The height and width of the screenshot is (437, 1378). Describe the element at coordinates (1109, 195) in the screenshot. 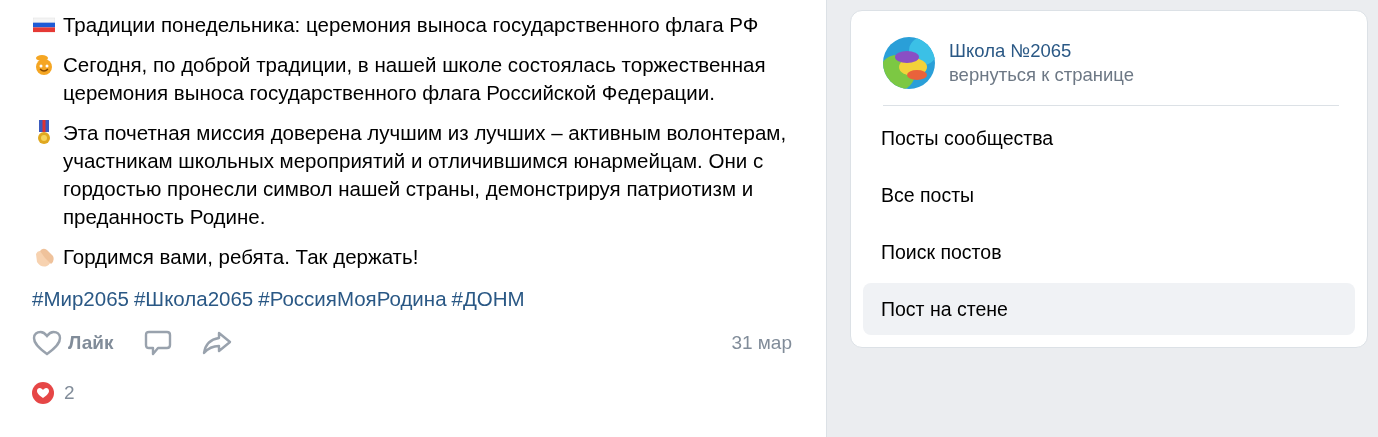

I see `menu-item: Все посты` at that location.